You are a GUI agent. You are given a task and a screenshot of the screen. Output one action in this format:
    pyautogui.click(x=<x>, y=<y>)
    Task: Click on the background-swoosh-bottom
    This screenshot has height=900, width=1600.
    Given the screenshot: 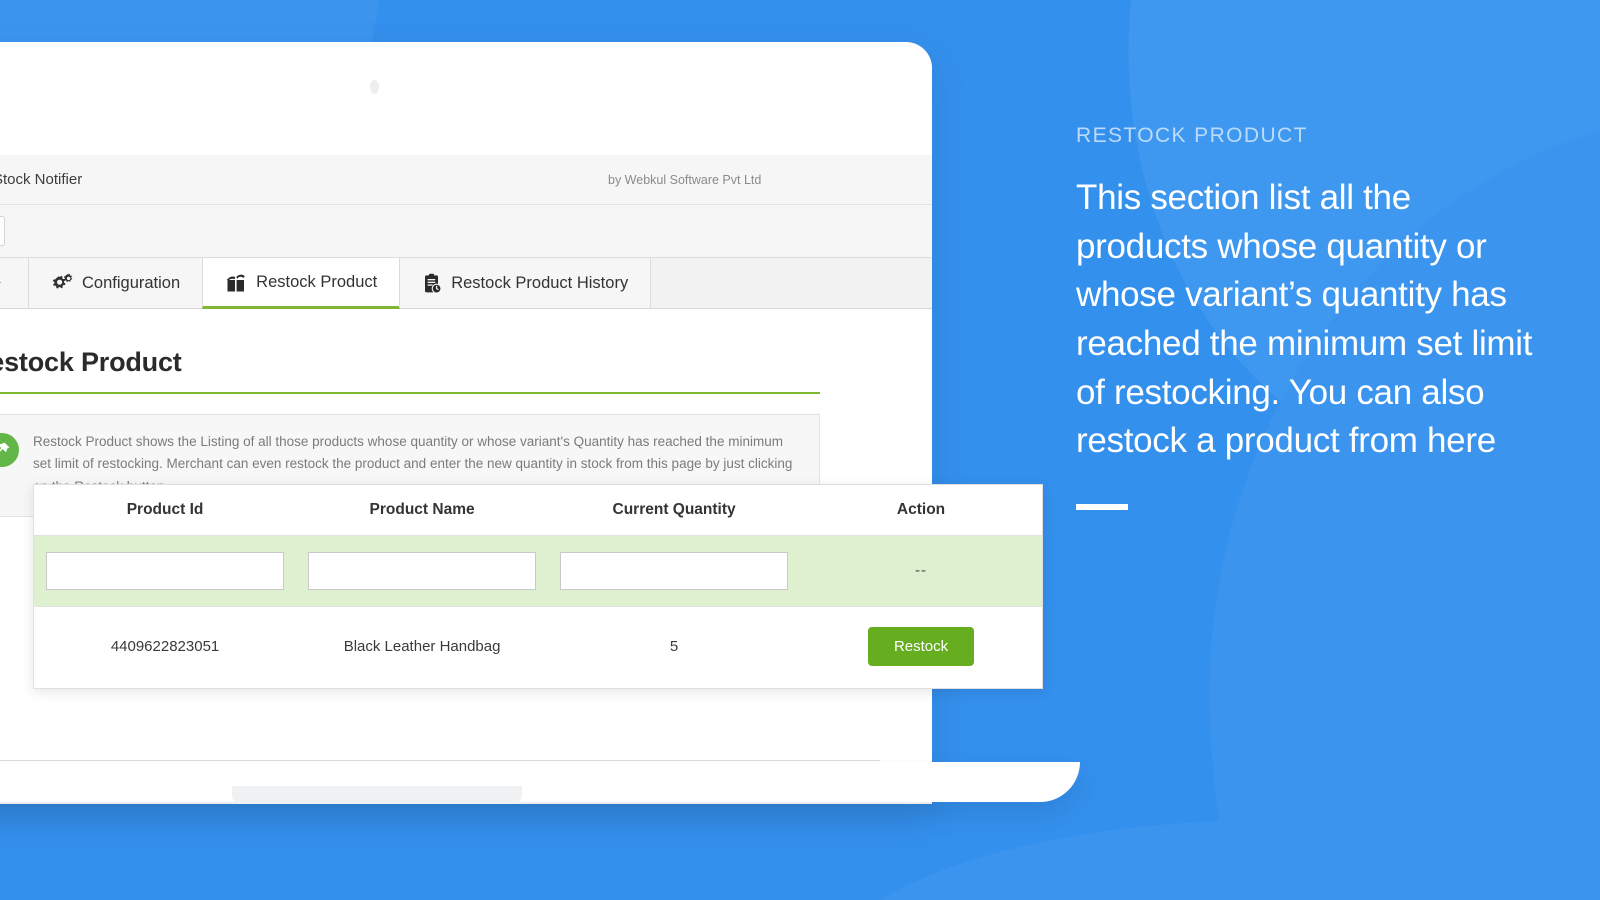 What is the action you would take?
    pyautogui.click(x=1210, y=860)
    